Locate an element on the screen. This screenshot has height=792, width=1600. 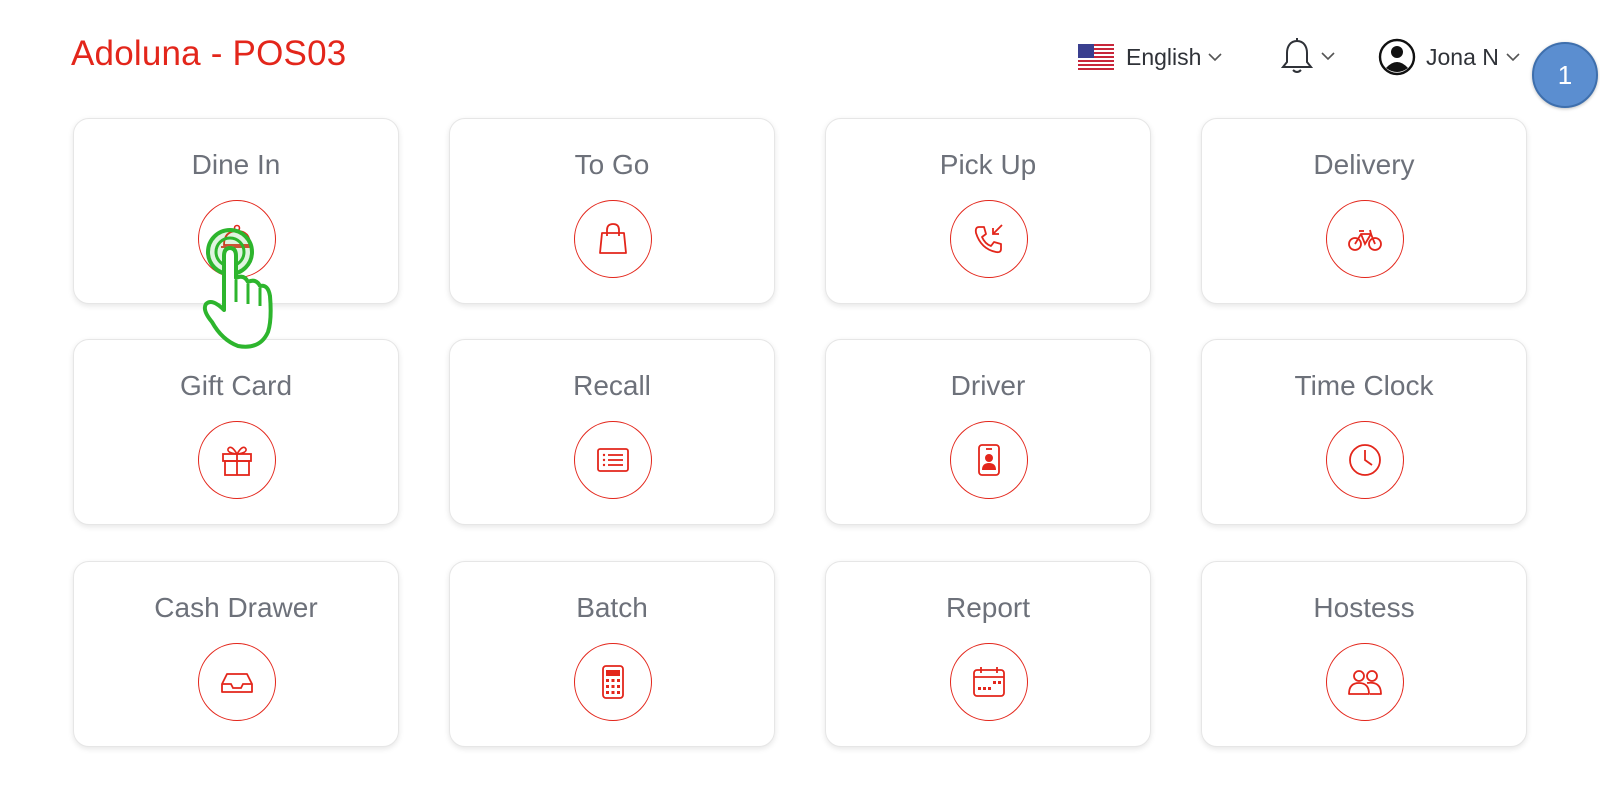
tile-dine-in: Dine In is located at coordinates (236, 211).